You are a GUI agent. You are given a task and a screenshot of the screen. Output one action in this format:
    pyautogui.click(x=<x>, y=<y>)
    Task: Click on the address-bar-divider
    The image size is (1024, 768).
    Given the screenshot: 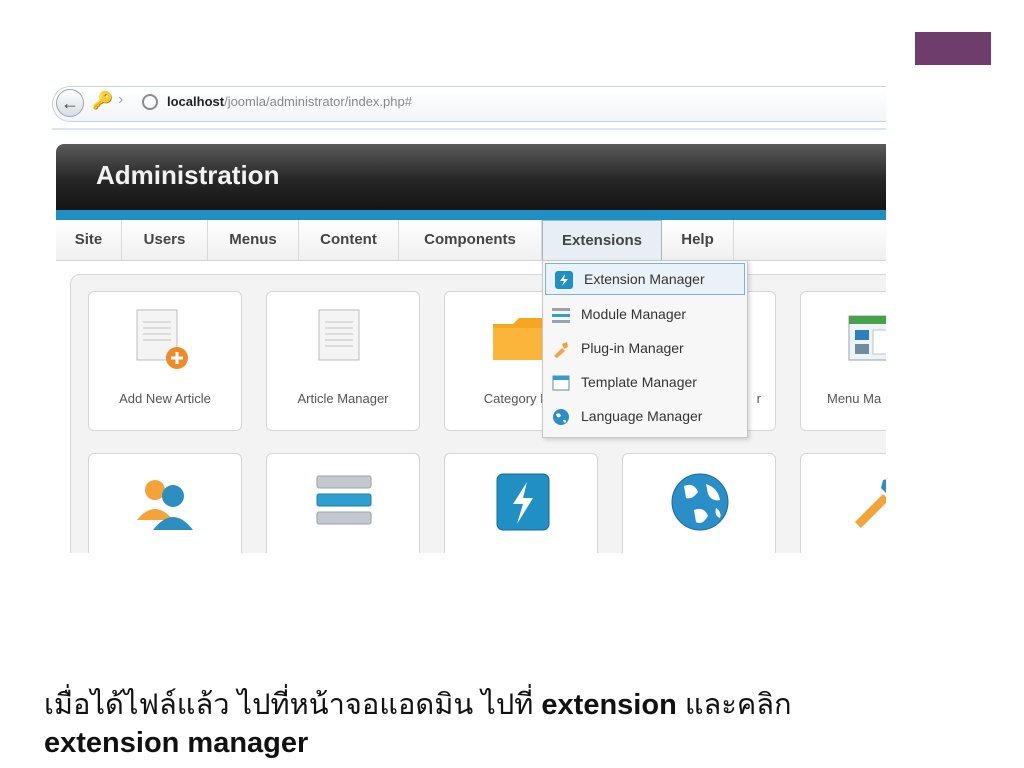 What is the action you would take?
    pyautogui.click(x=469, y=129)
    